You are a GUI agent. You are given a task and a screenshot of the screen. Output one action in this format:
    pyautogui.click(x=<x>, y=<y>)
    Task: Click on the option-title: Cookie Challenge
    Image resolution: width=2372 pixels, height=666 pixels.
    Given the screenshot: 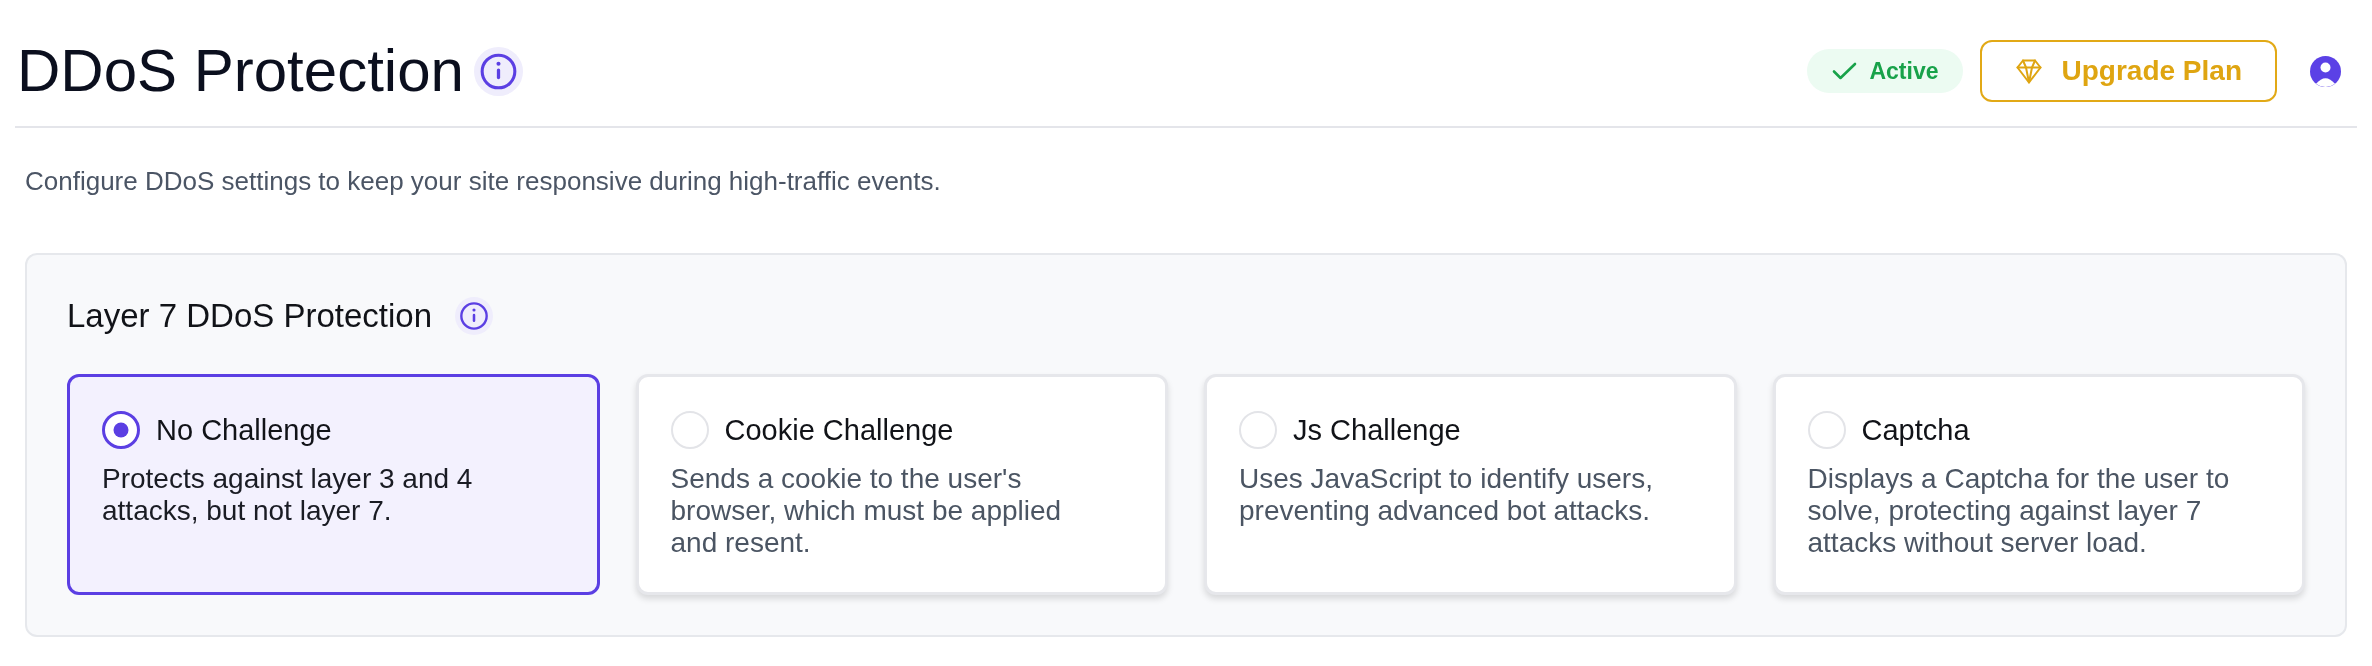 What is the action you would take?
    pyautogui.click(x=839, y=430)
    